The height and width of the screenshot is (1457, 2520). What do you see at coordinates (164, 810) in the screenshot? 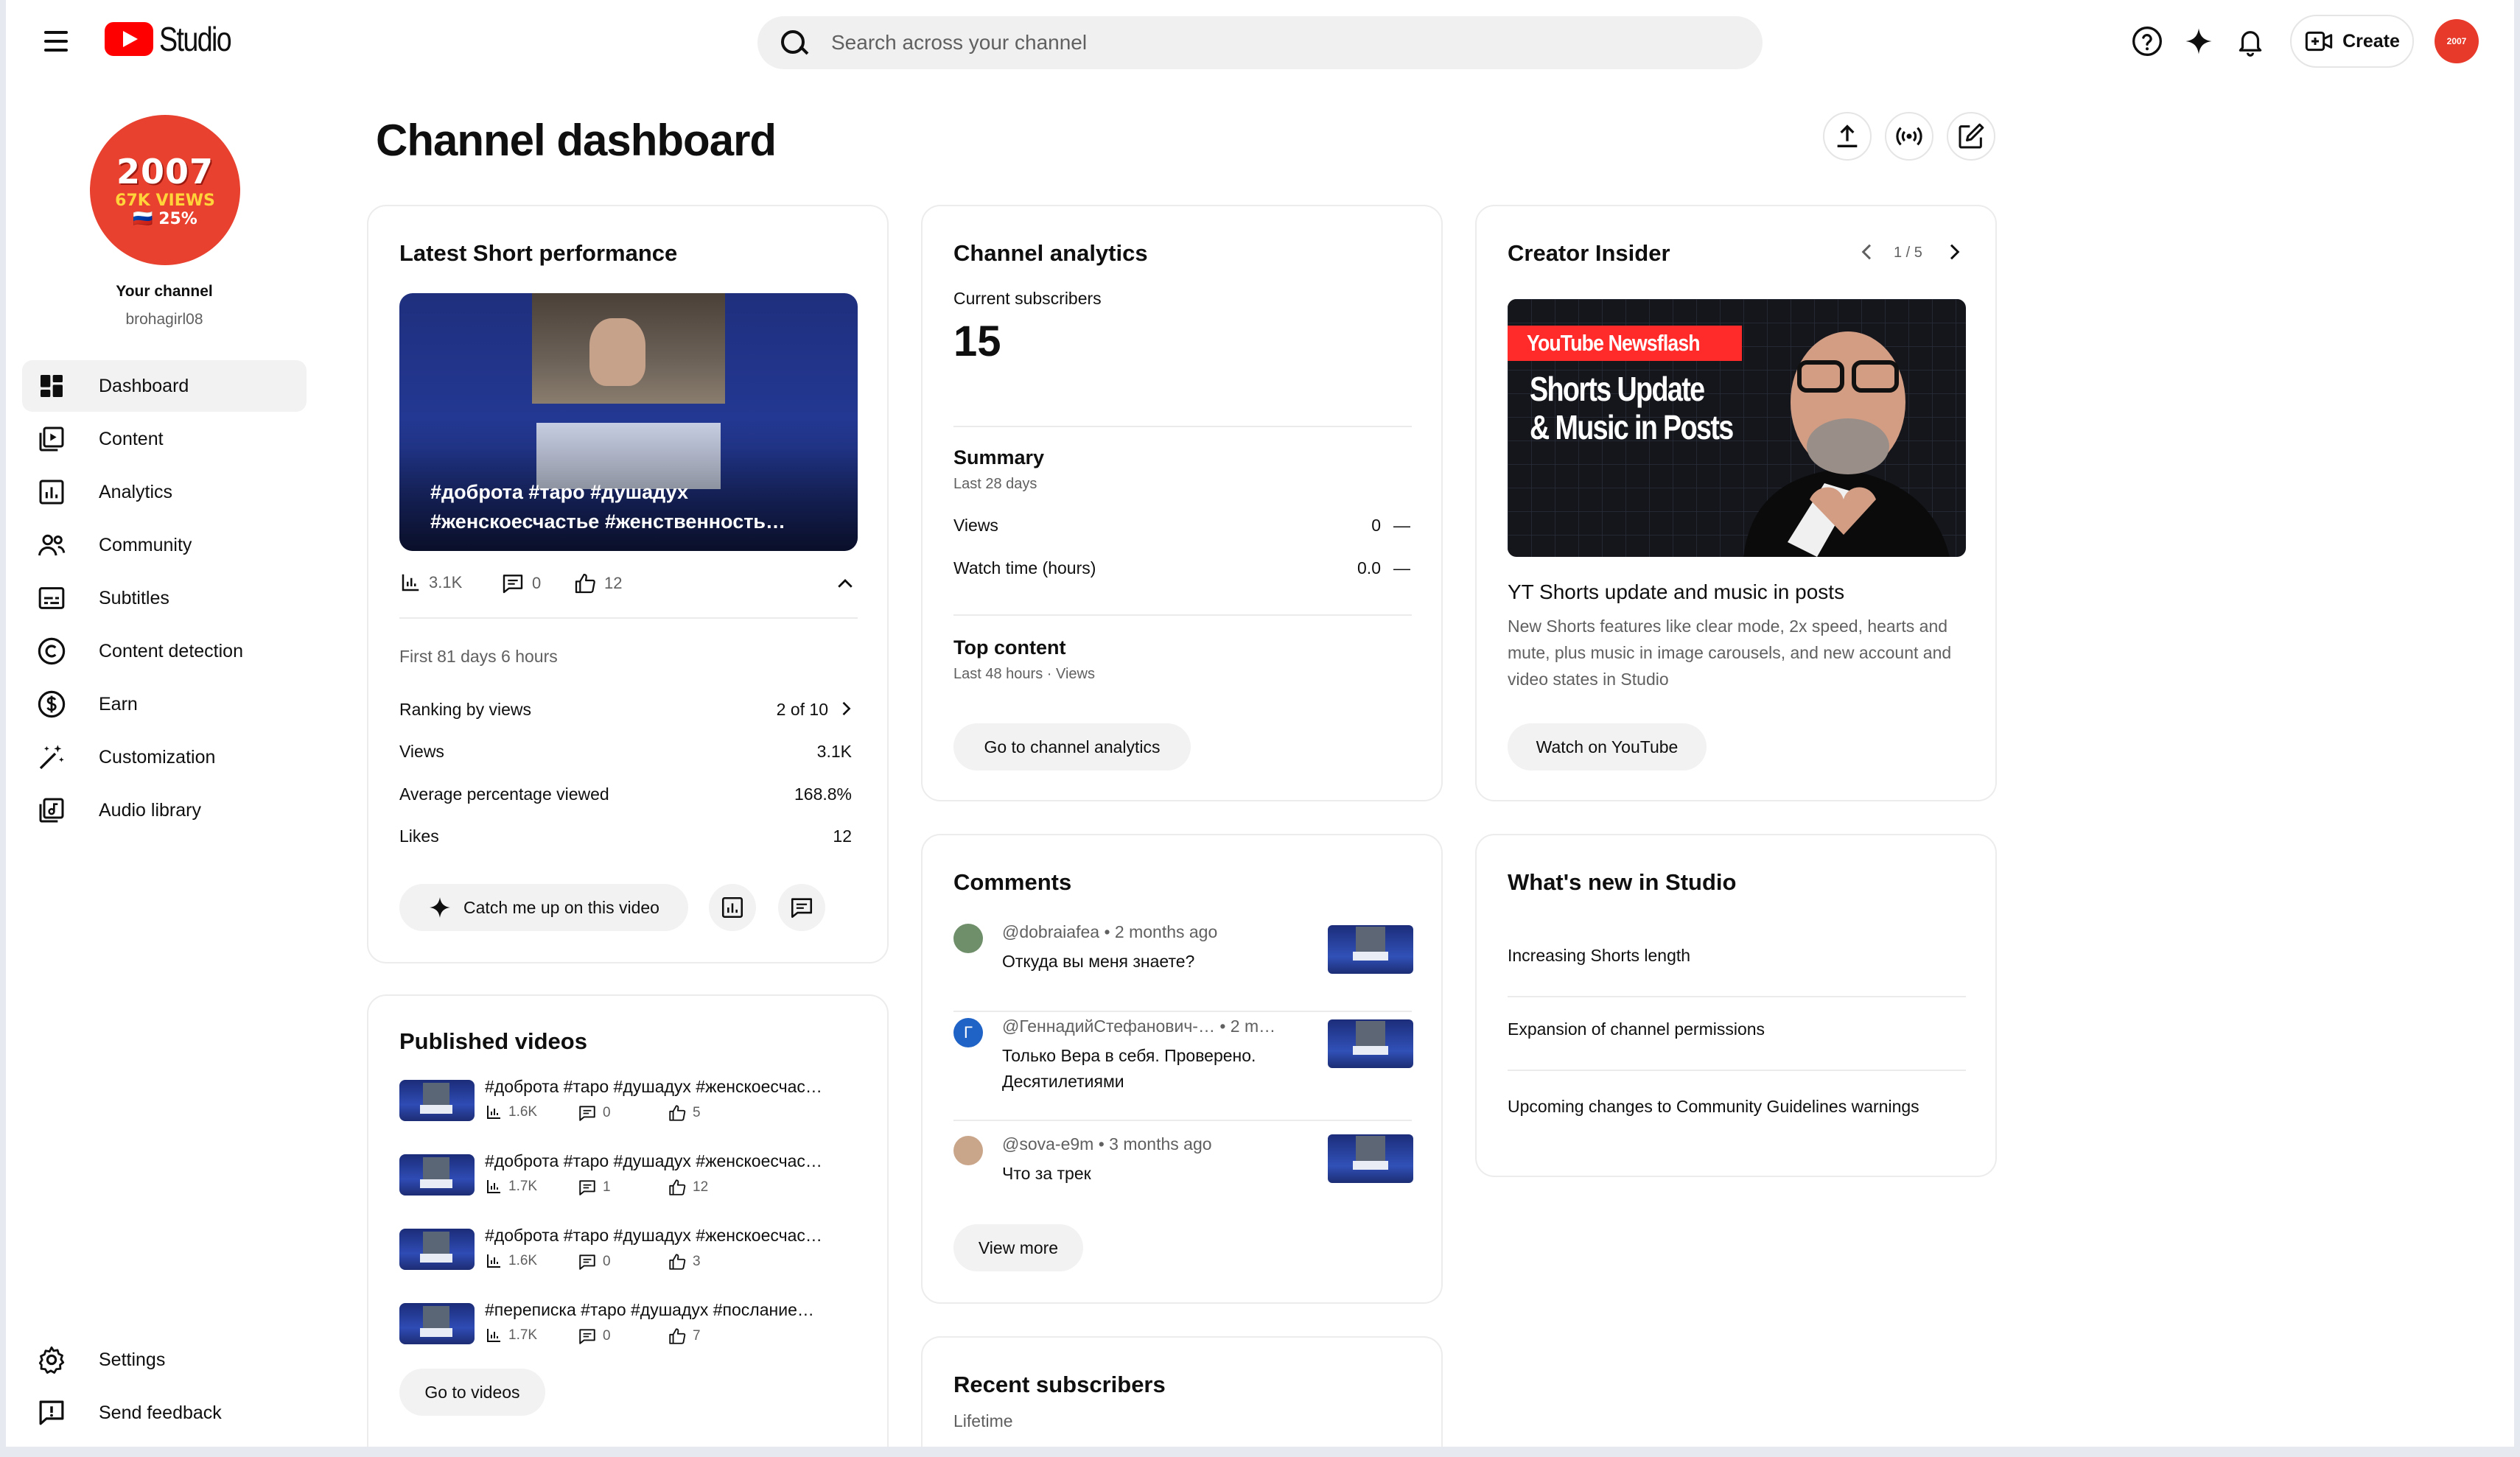
I see `sidebar-item-audio-library: Audio library` at bounding box center [164, 810].